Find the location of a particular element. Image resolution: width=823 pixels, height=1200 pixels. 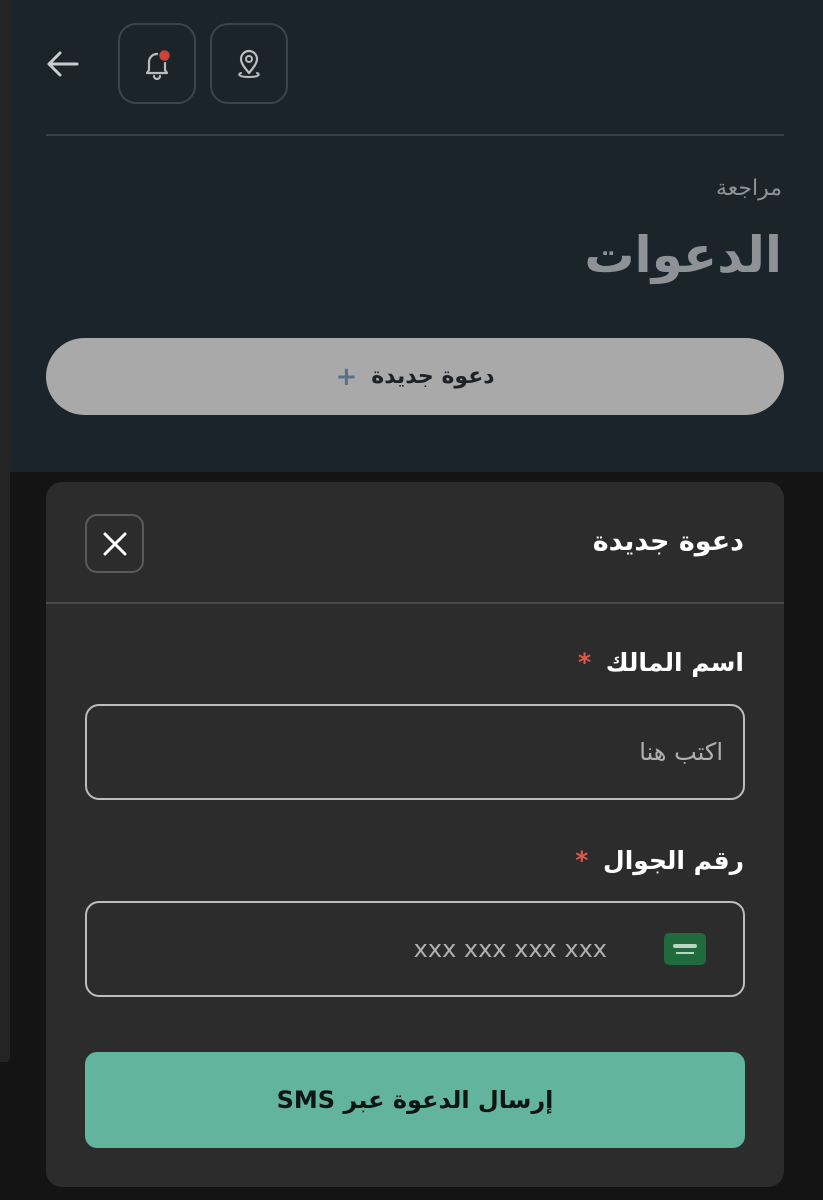

owner-name-input is located at coordinates (415, 752).